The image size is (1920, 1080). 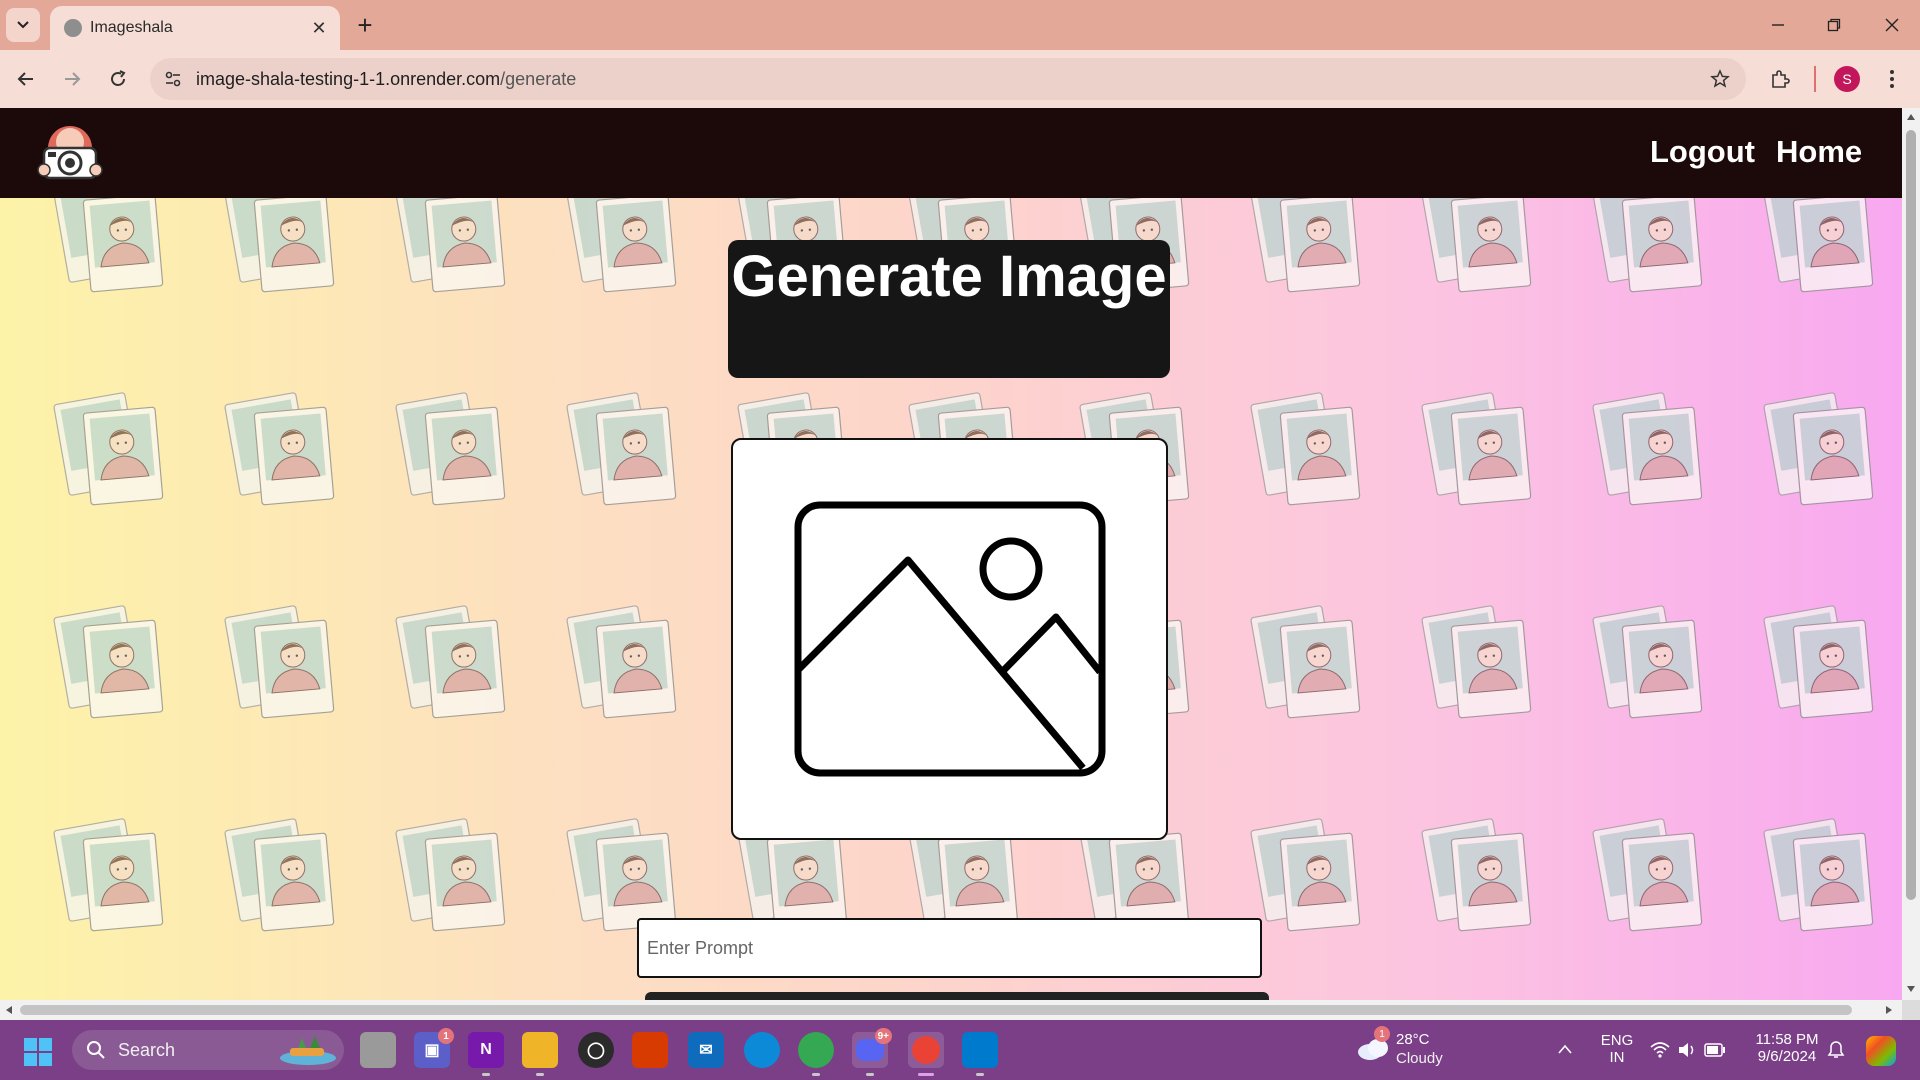 What do you see at coordinates (195, 28) in the screenshot?
I see `browser-tab-active: Imageshala ✕` at bounding box center [195, 28].